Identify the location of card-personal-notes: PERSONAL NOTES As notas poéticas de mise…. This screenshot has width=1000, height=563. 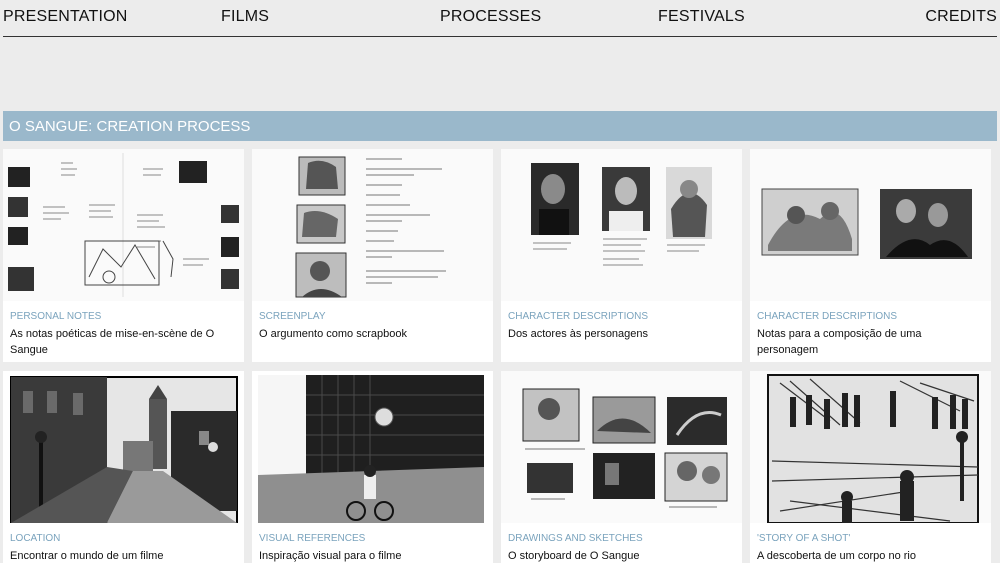
(123, 255).